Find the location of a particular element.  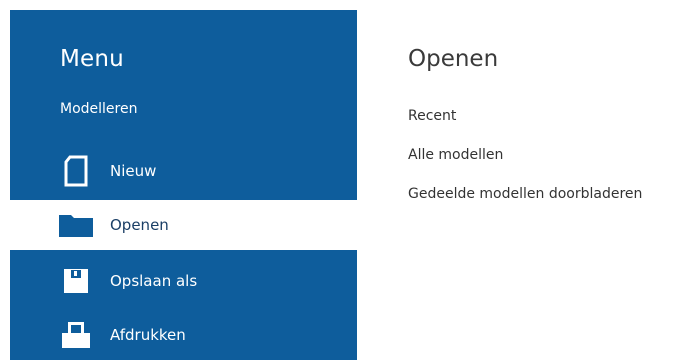

sidebar-item-openen: Openen is located at coordinates (183, 225).